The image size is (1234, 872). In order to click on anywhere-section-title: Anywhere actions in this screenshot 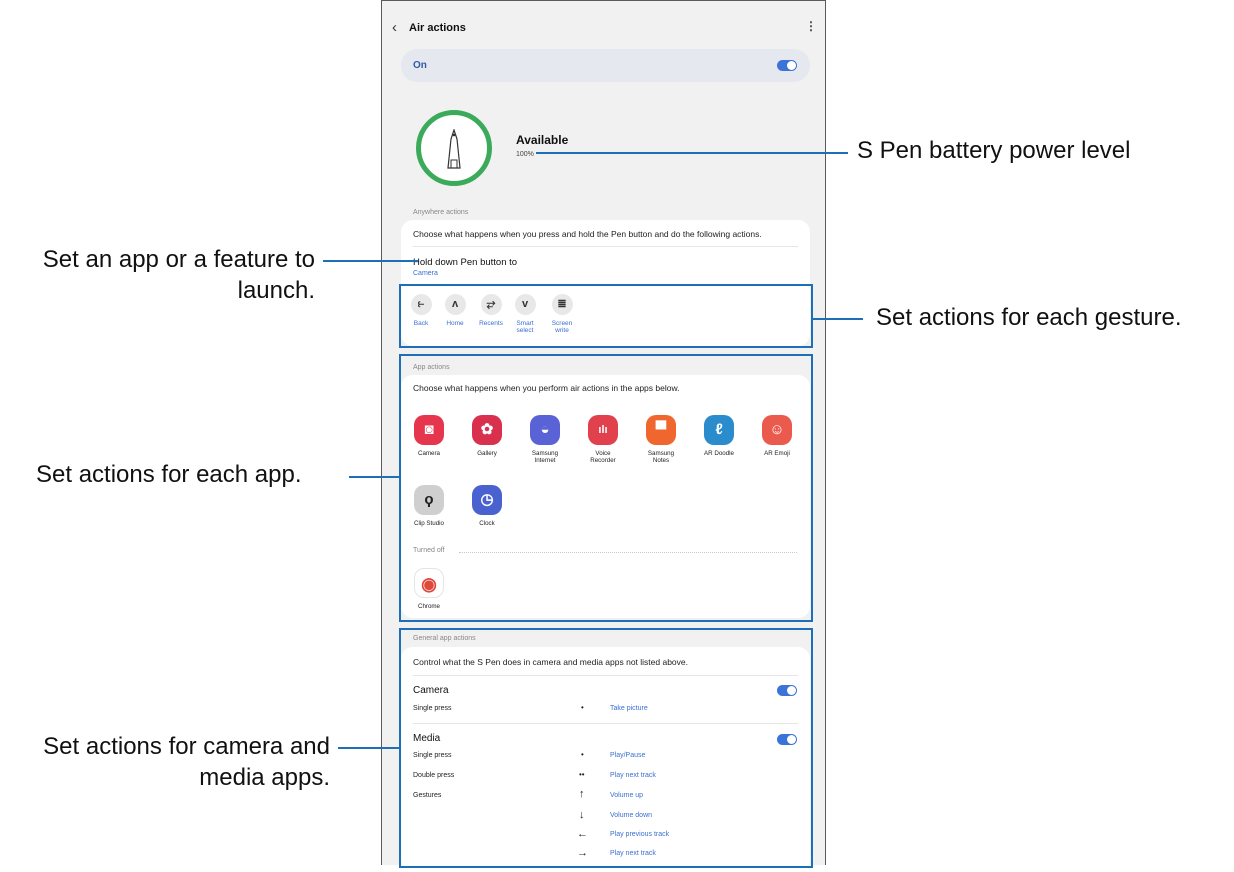, I will do `click(441, 212)`.